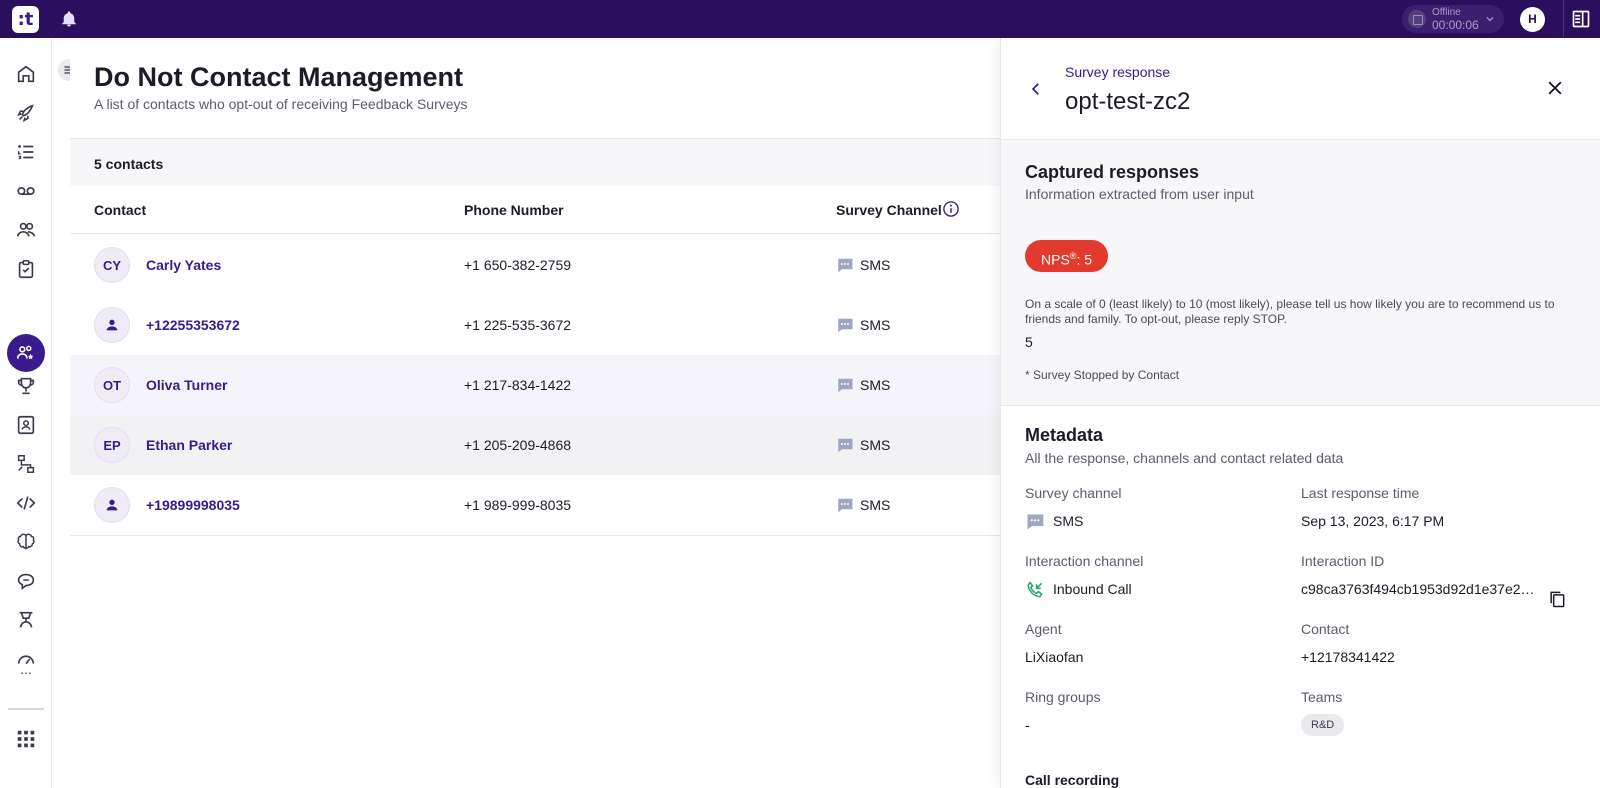 The height and width of the screenshot is (788, 1600). What do you see at coordinates (518, 385) in the screenshot?
I see `phone-number: +1 217-834-1422` at bounding box center [518, 385].